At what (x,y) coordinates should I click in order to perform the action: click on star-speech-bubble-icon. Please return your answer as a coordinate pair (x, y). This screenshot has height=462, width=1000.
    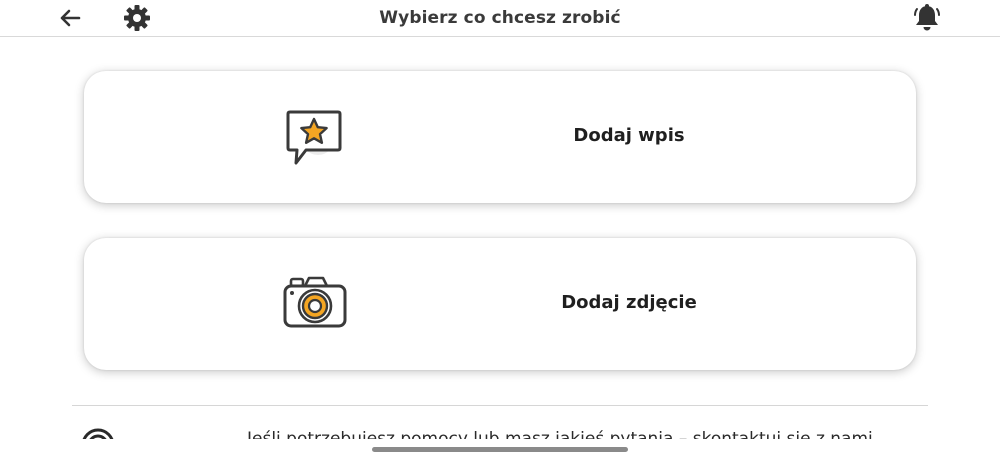
    Looking at the image, I should click on (314, 137).